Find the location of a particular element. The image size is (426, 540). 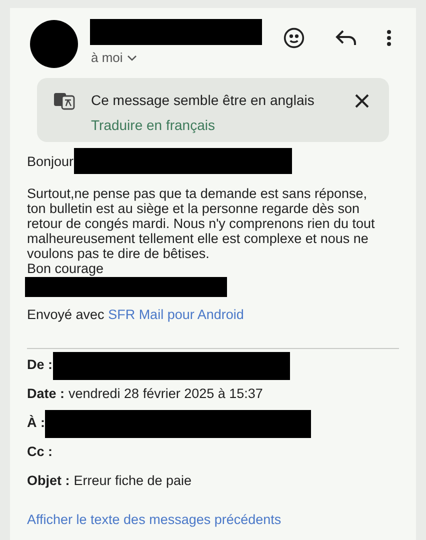

recipient-dropdown: à moi is located at coordinates (176, 58).